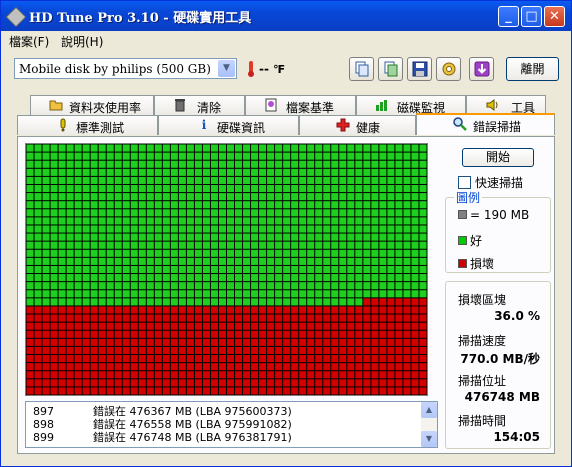 This screenshot has width=572, height=467. Describe the element at coordinates (508, 16) in the screenshot. I see `minimize-button: _` at that location.